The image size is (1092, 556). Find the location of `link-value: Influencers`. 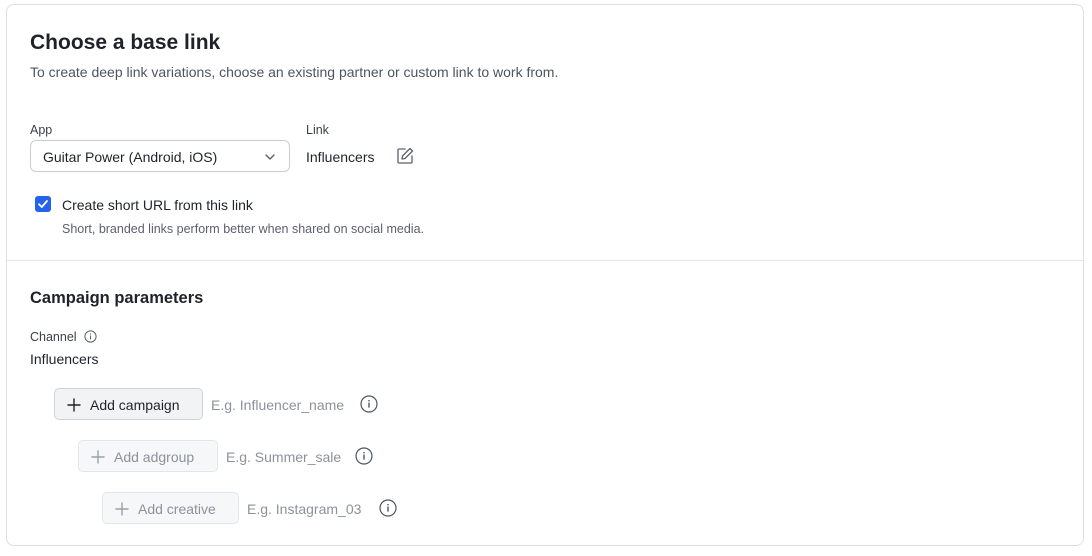

link-value: Influencers is located at coordinates (340, 157).